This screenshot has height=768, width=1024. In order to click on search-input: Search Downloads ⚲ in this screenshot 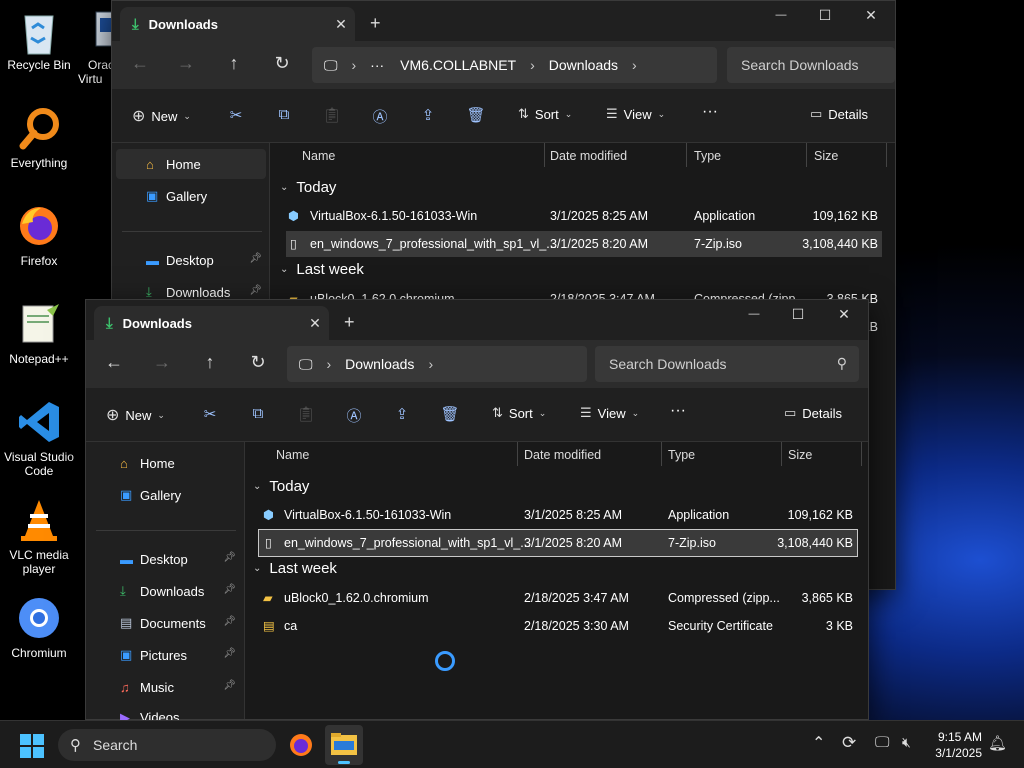, I will do `click(727, 364)`.